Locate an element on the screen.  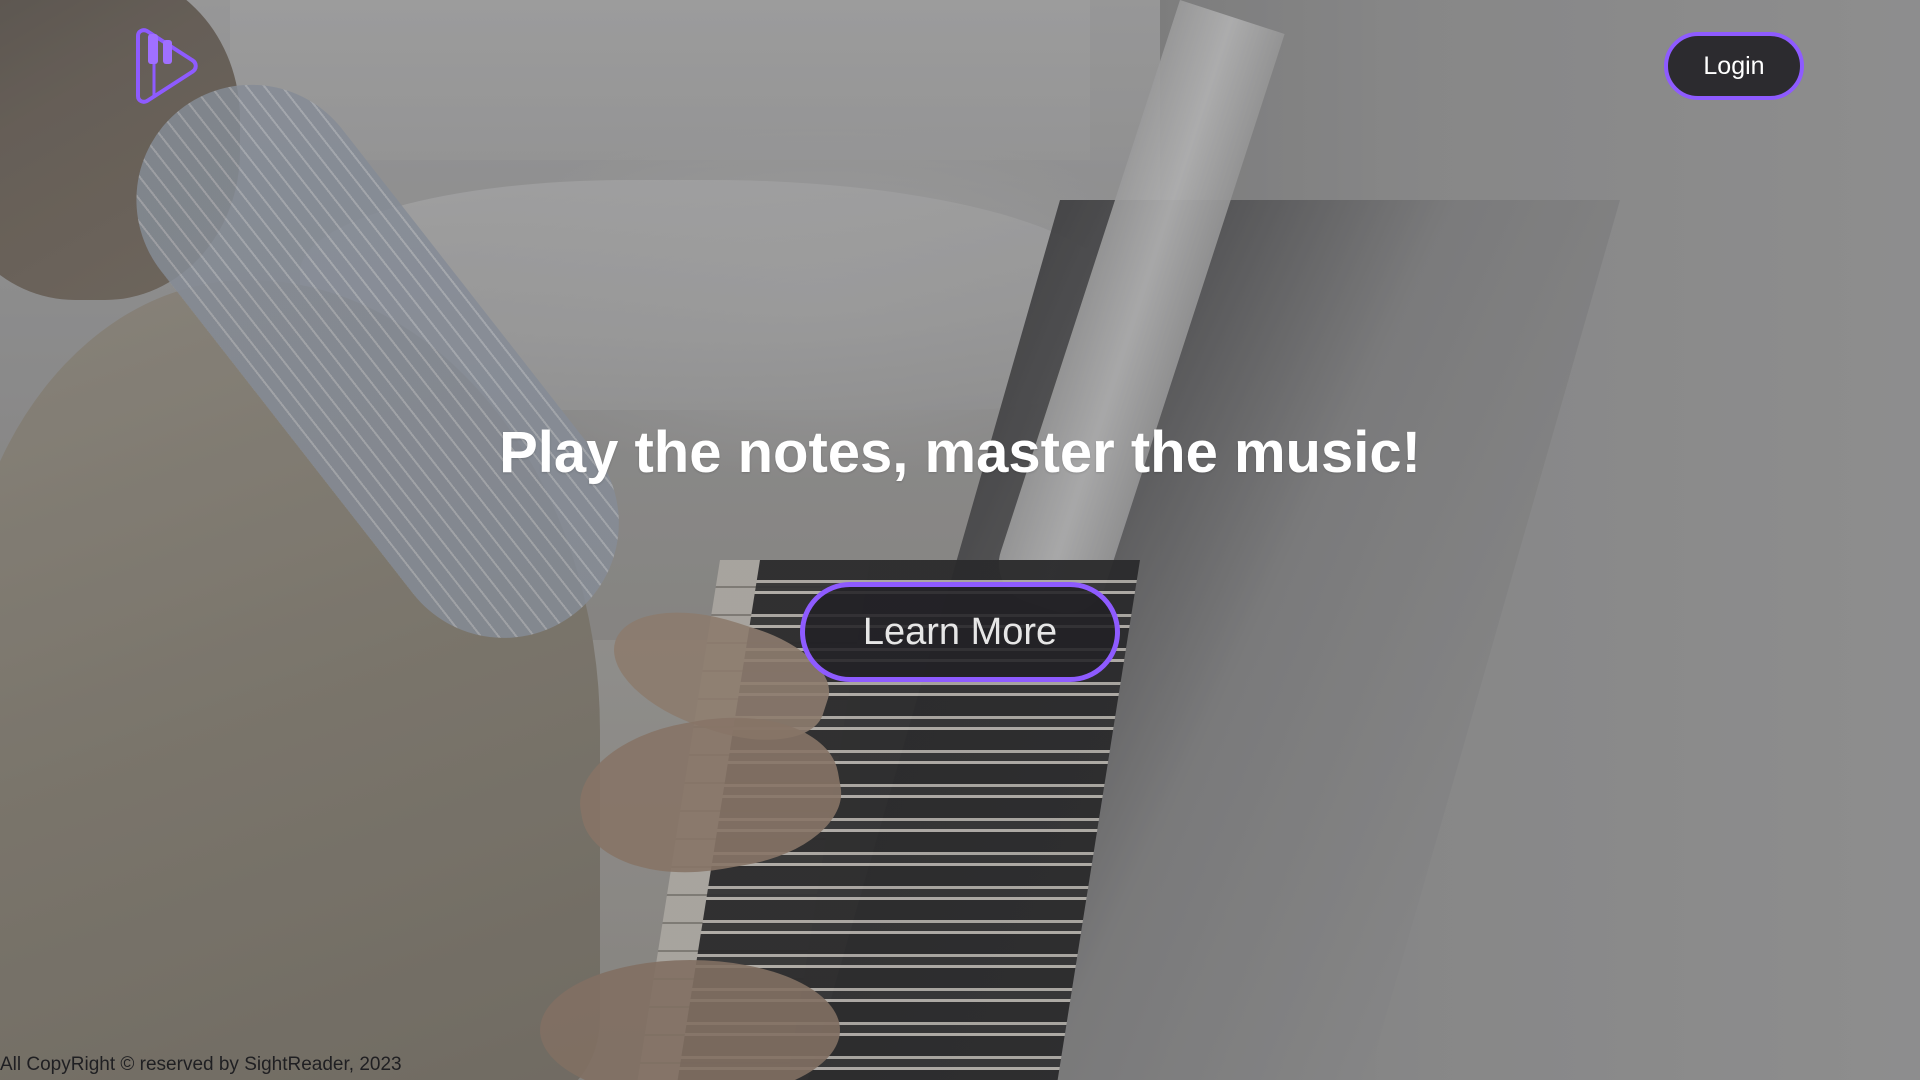
piano-play-logo-icon is located at coordinates (165, 66).